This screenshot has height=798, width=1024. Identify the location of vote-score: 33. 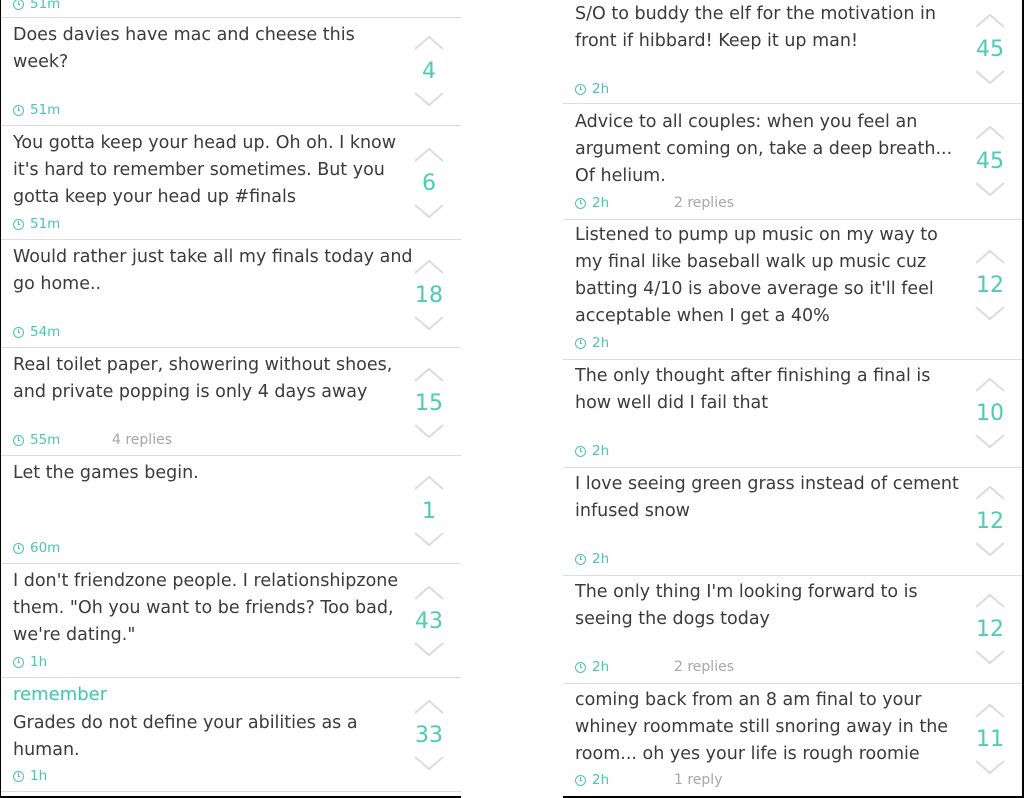
(429, 735).